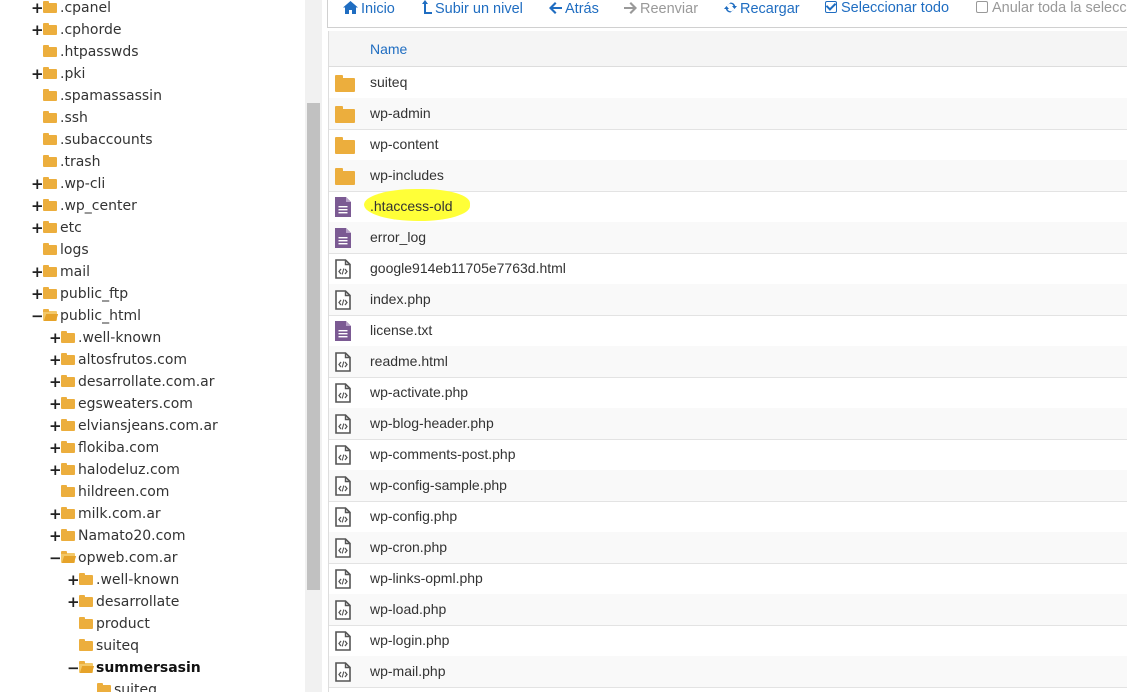  Describe the element at coordinates (404, 144) in the screenshot. I see `file-name: wp-content` at that location.